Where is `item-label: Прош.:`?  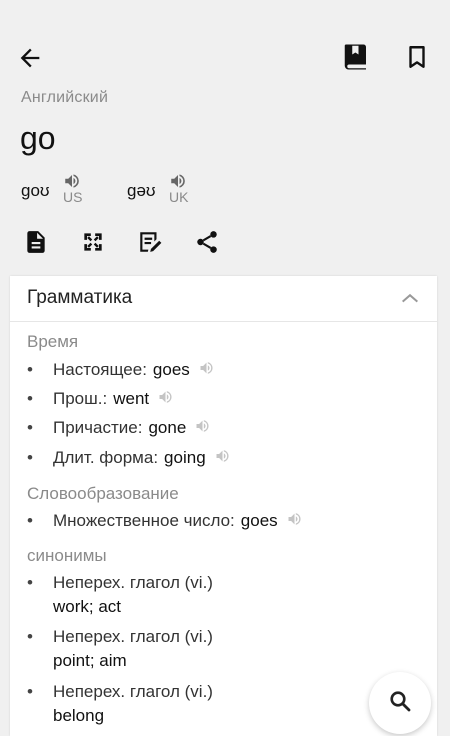 item-label: Прош.: is located at coordinates (80, 398).